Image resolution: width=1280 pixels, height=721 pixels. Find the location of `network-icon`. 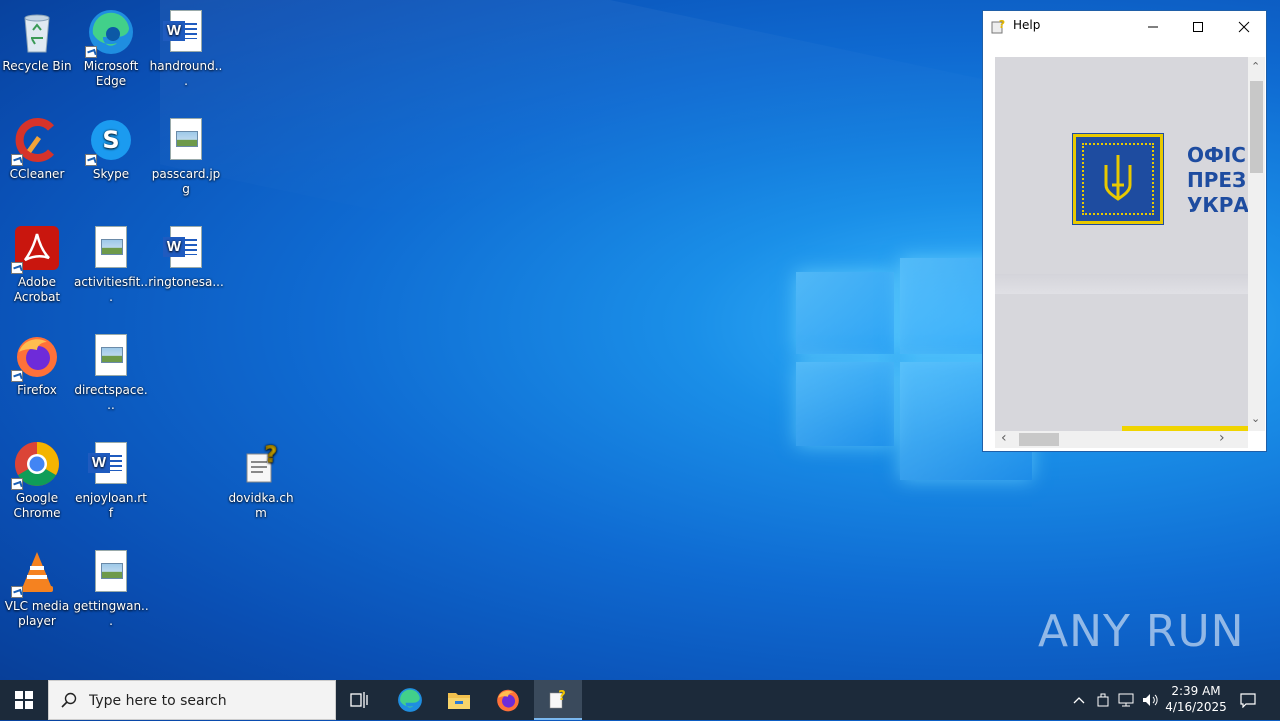

network-icon is located at coordinates (1126, 700).